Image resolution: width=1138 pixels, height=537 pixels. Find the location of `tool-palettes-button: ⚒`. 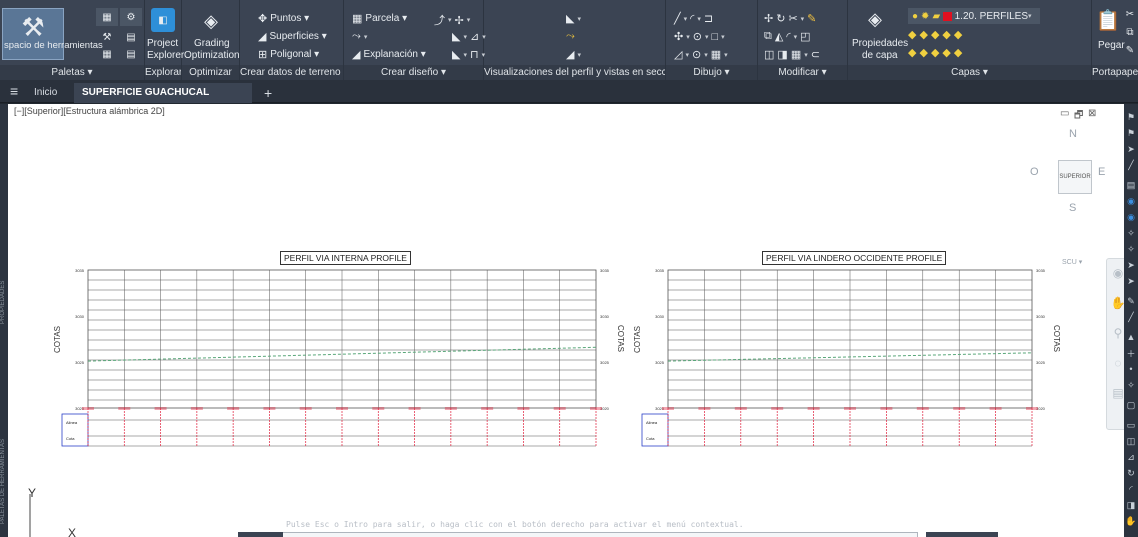

tool-palettes-button: ⚒ is located at coordinates (33, 34).